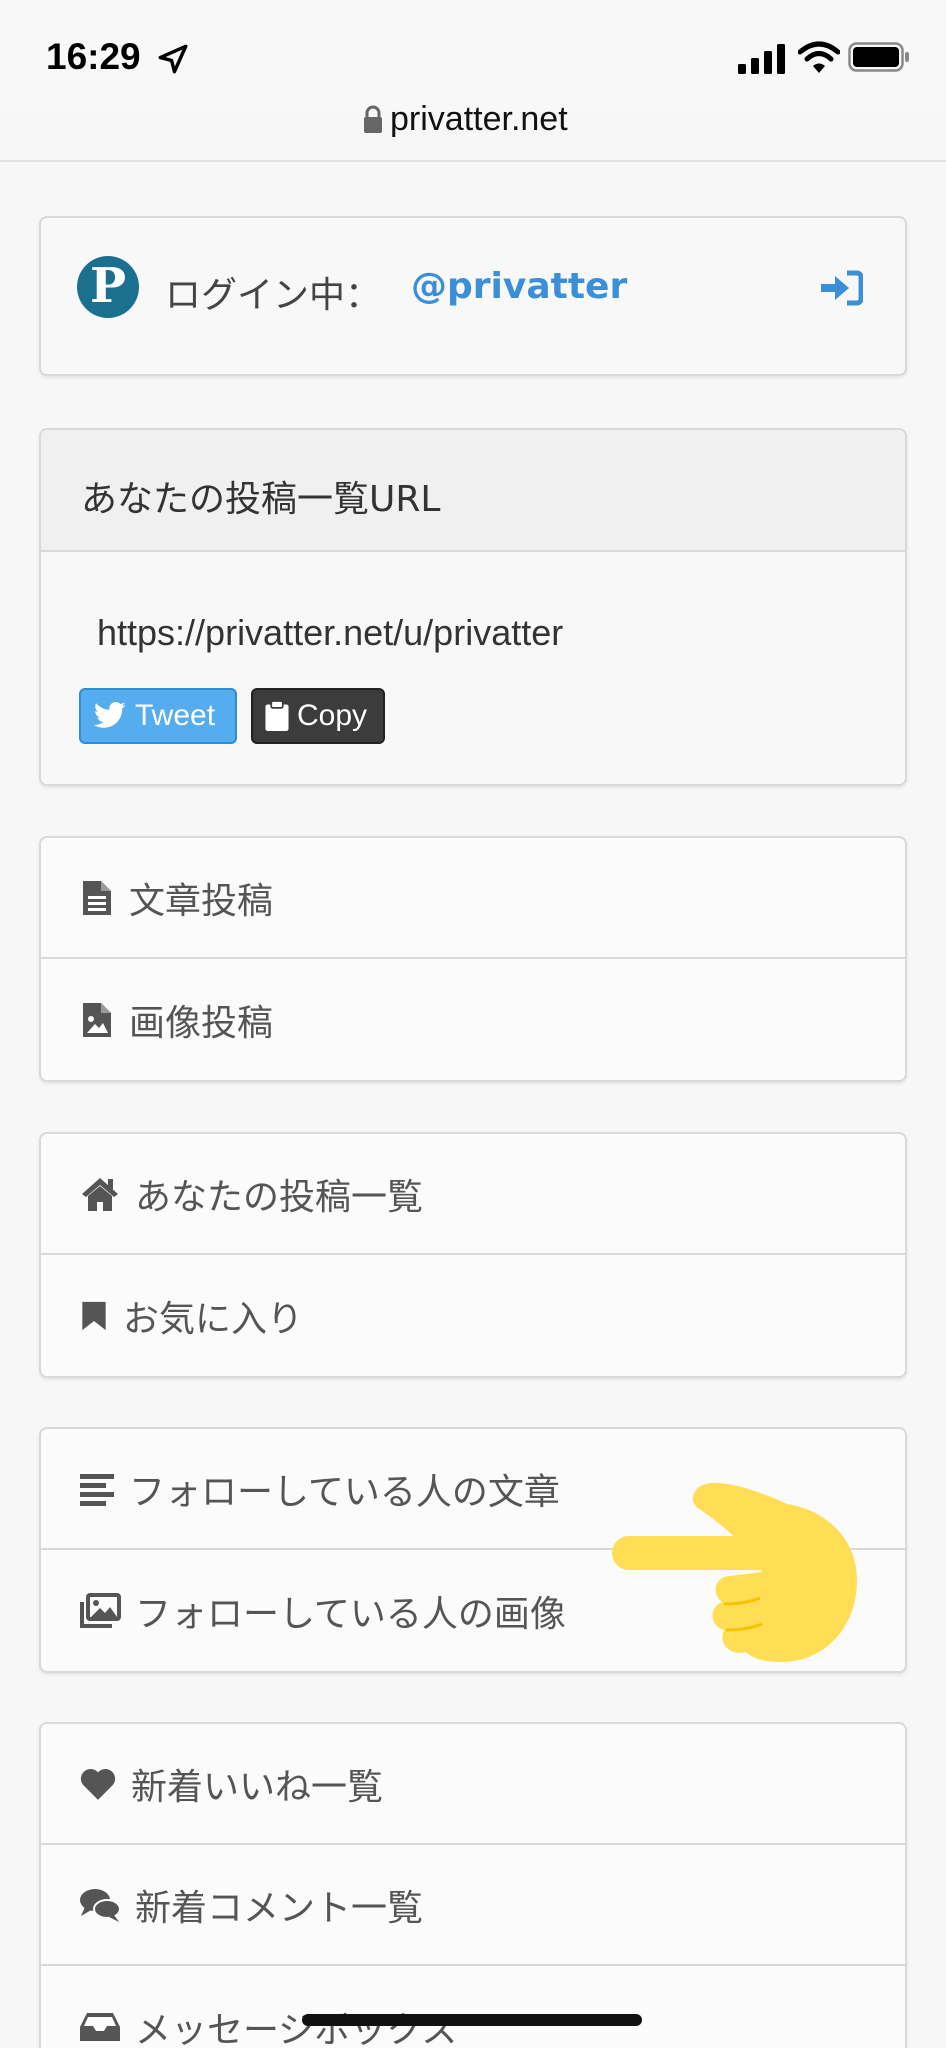  Describe the element at coordinates (878, 57) in the screenshot. I see `battery-icon` at that location.